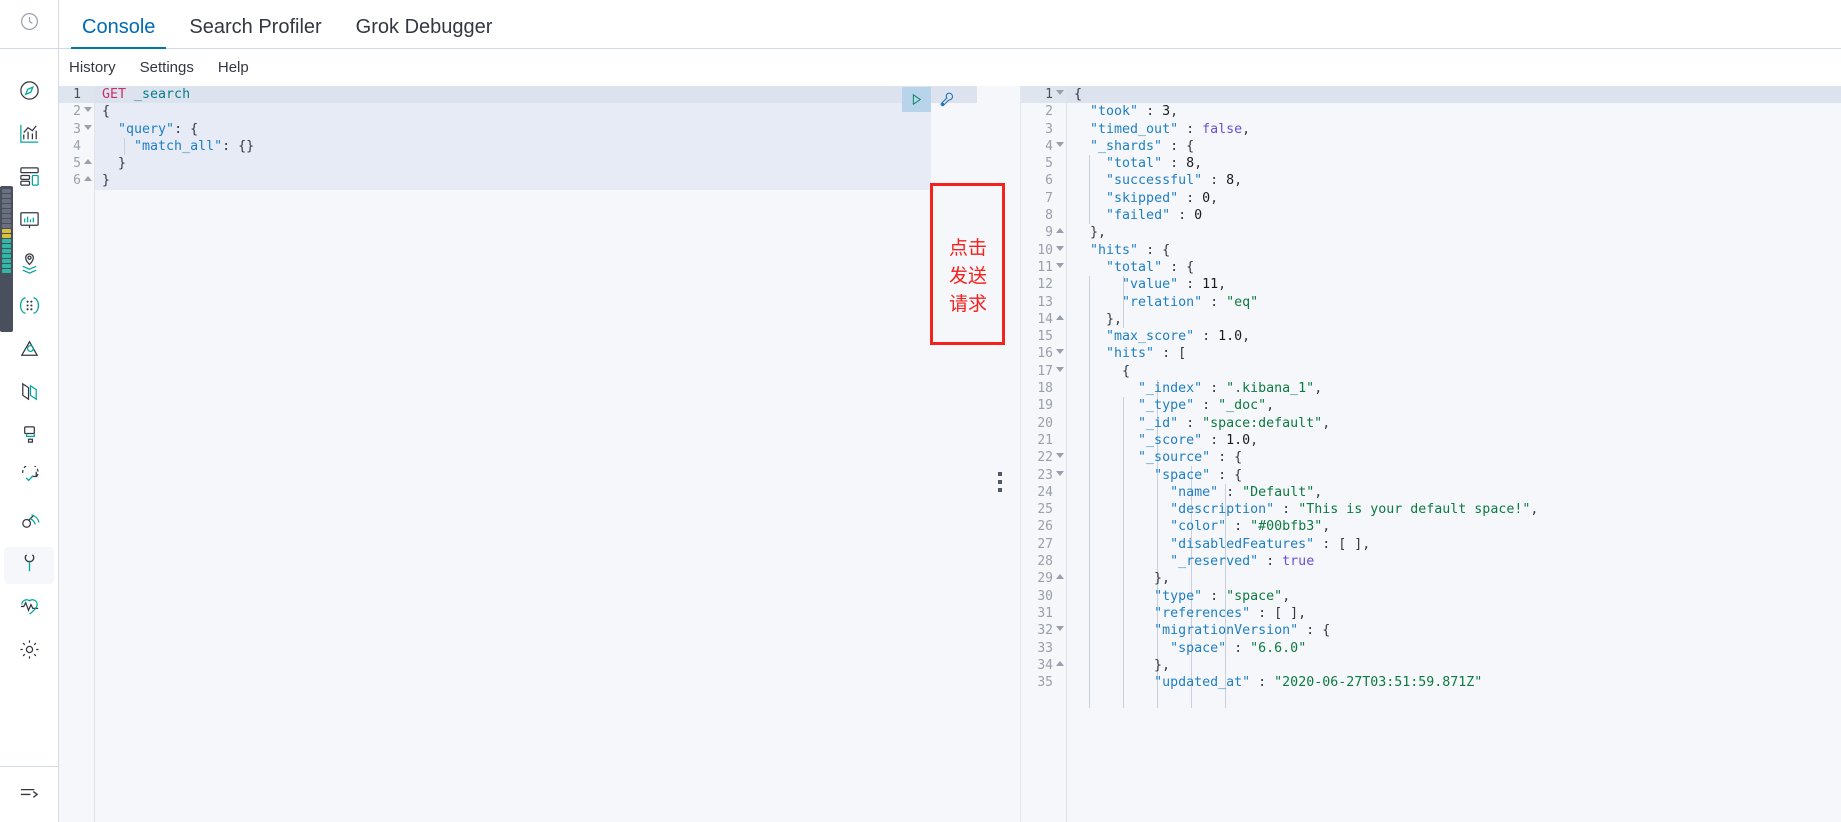 The height and width of the screenshot is (822, 1841). What do you see at coordinates (1045, 527) in the screenshot?
I see `line-number: 26` at bounding box center [1045, 527].